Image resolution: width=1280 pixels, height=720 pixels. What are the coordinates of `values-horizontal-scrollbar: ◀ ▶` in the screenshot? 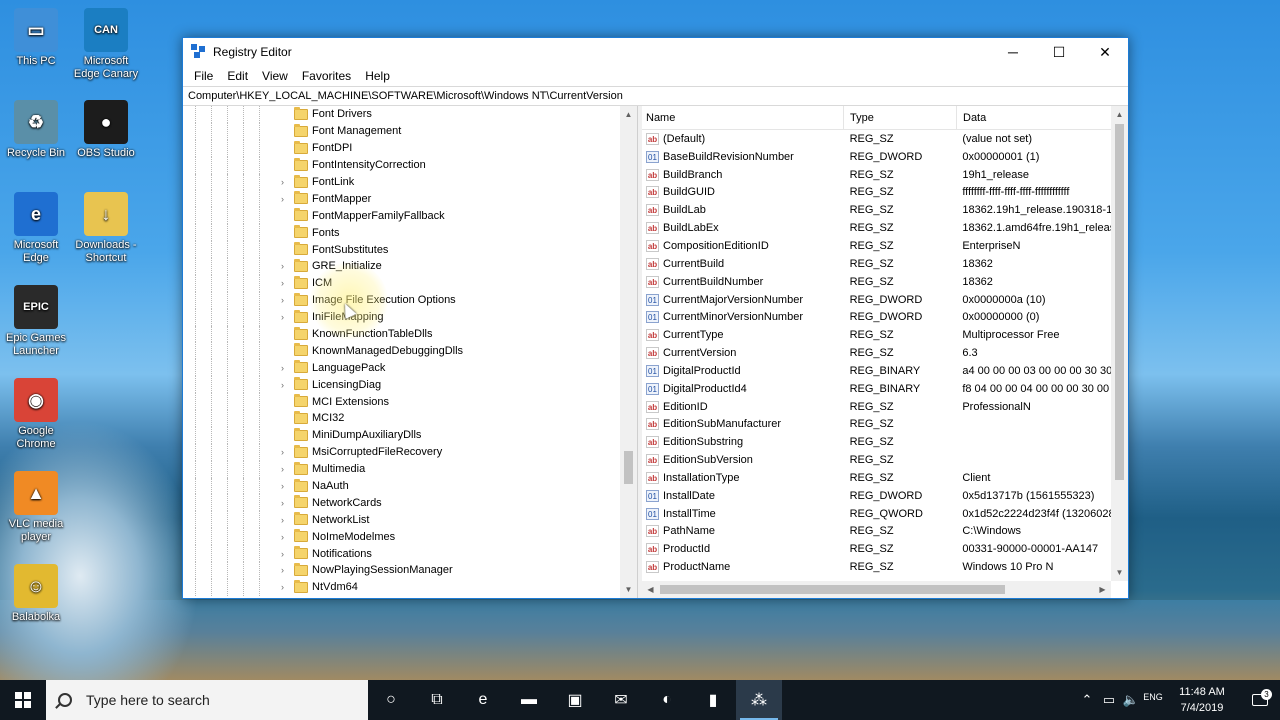 It's located at (876, 589).